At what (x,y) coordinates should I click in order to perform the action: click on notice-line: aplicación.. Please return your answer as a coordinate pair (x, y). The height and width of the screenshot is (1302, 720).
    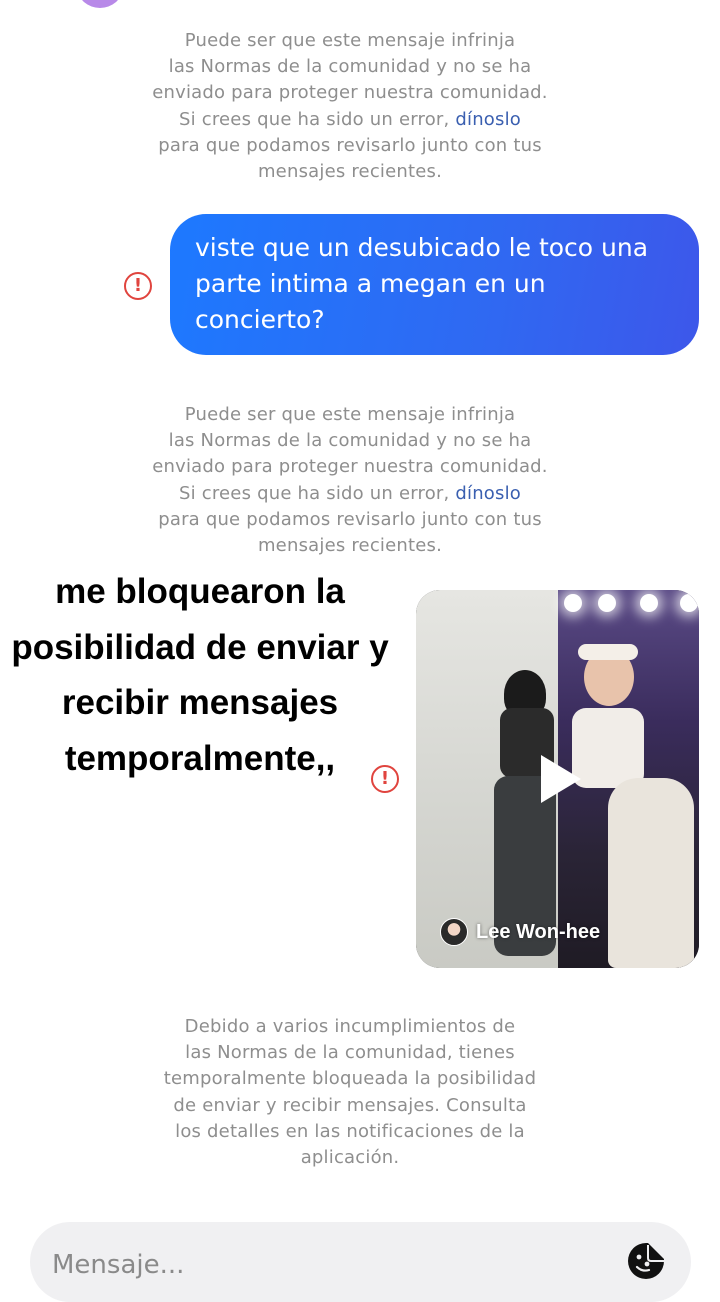
    Looking at the image, I should click on (350, 1158).